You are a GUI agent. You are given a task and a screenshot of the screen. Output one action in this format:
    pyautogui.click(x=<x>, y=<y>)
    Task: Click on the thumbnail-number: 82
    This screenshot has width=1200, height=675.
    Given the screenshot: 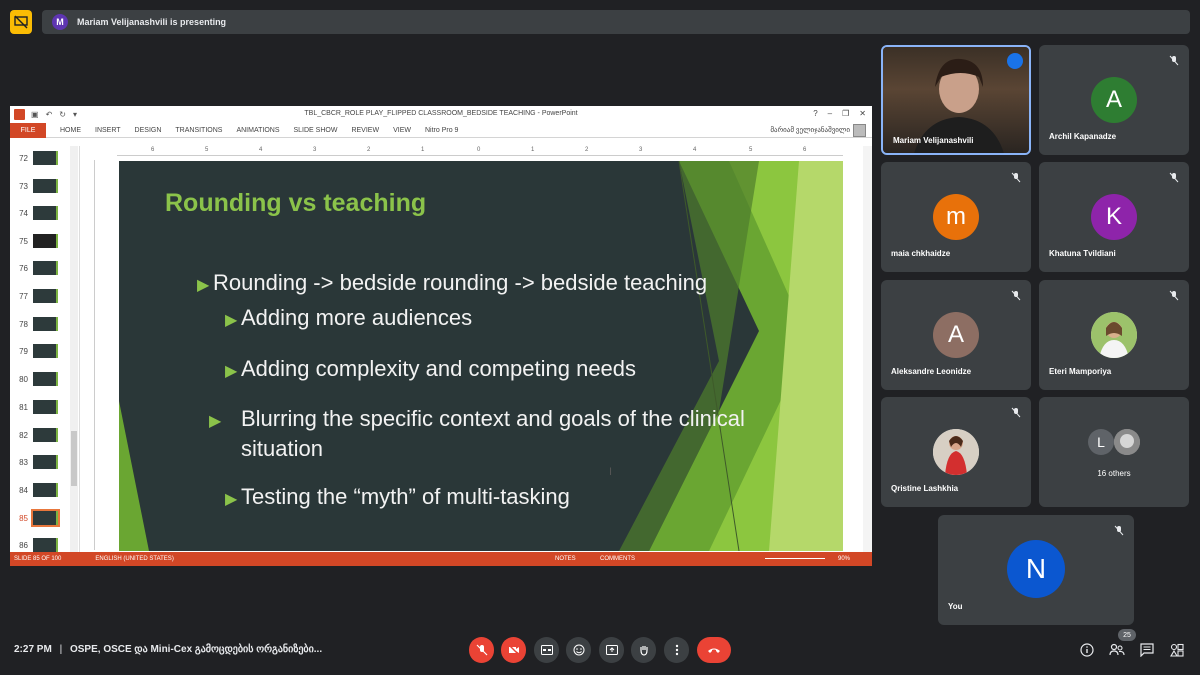 What is the action you would take?
    pyautogui.click(x=23, y=435)
    